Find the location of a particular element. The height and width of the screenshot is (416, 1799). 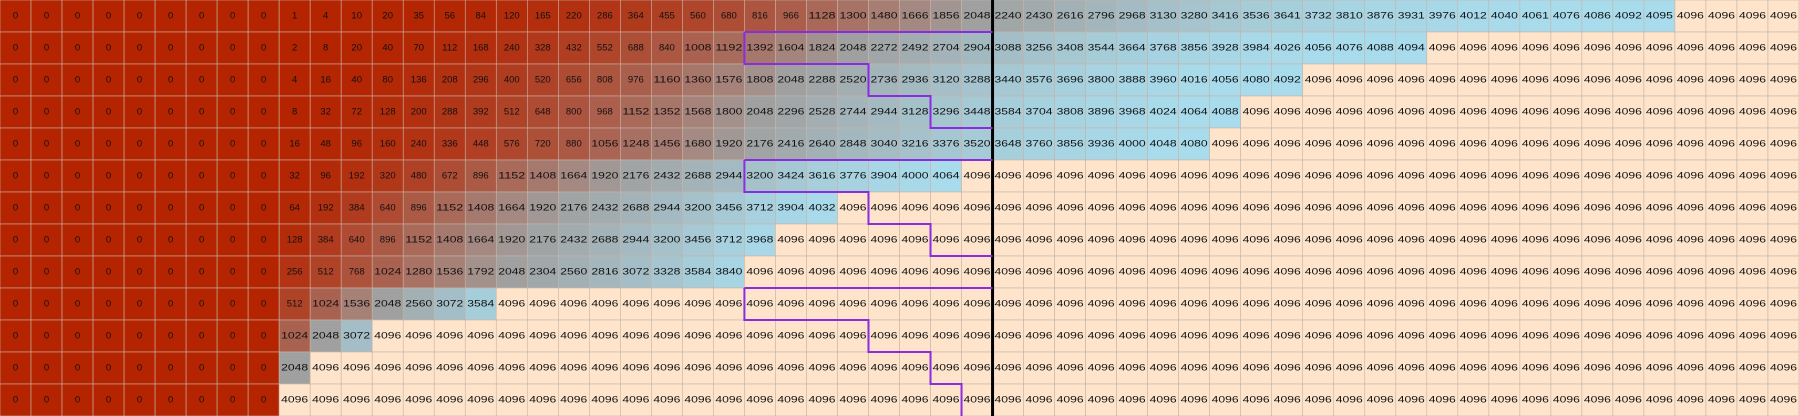

cell-value-label: 1152 is located at coordinates (418, 240).